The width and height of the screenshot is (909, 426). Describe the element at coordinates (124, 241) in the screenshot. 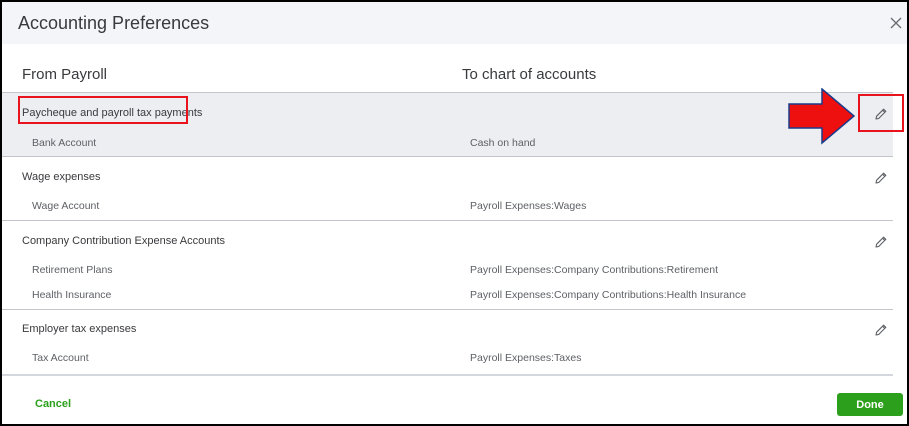

I see `section-title: Company Contribution Expense Accounts` at that location.